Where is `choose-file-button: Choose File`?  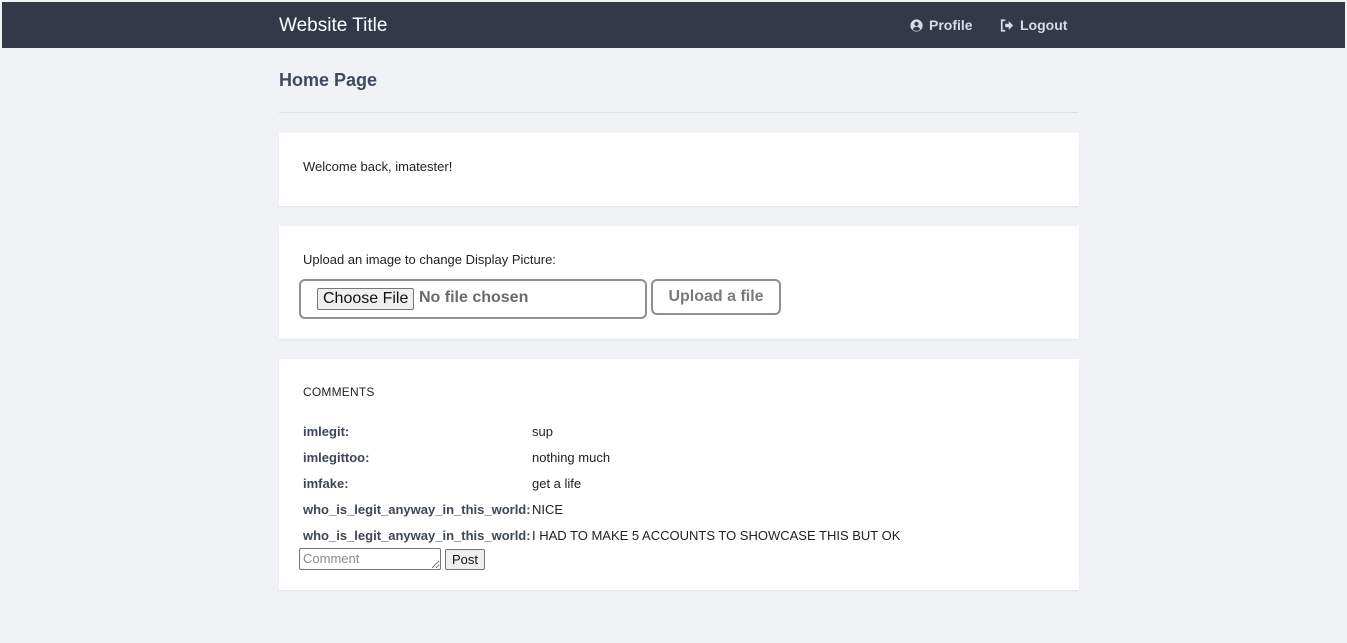
choose-file-button: Choose File is located at coordinates (366, 299).